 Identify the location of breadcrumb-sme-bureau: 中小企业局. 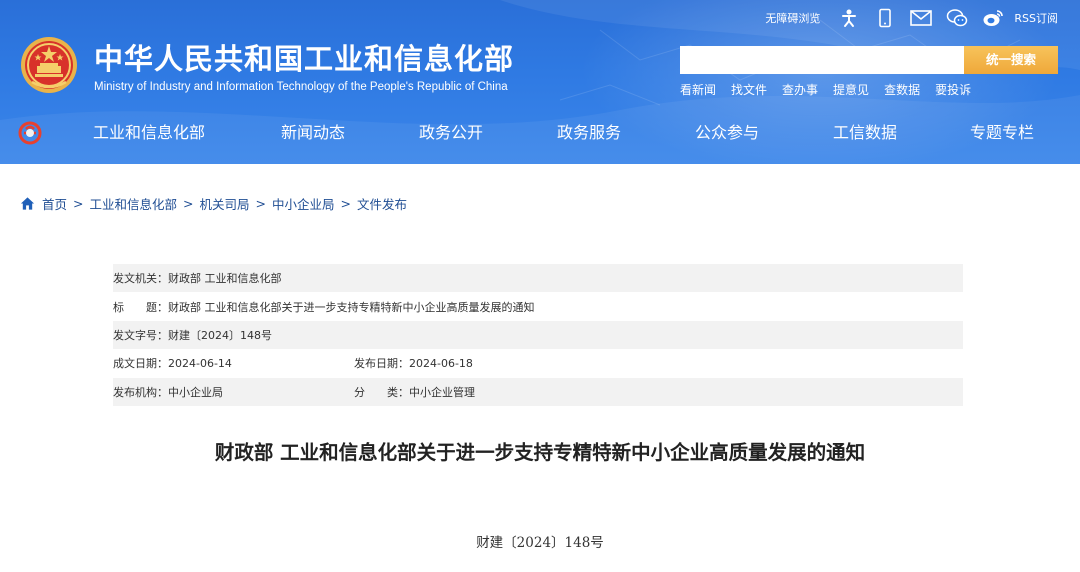
(303, 203).